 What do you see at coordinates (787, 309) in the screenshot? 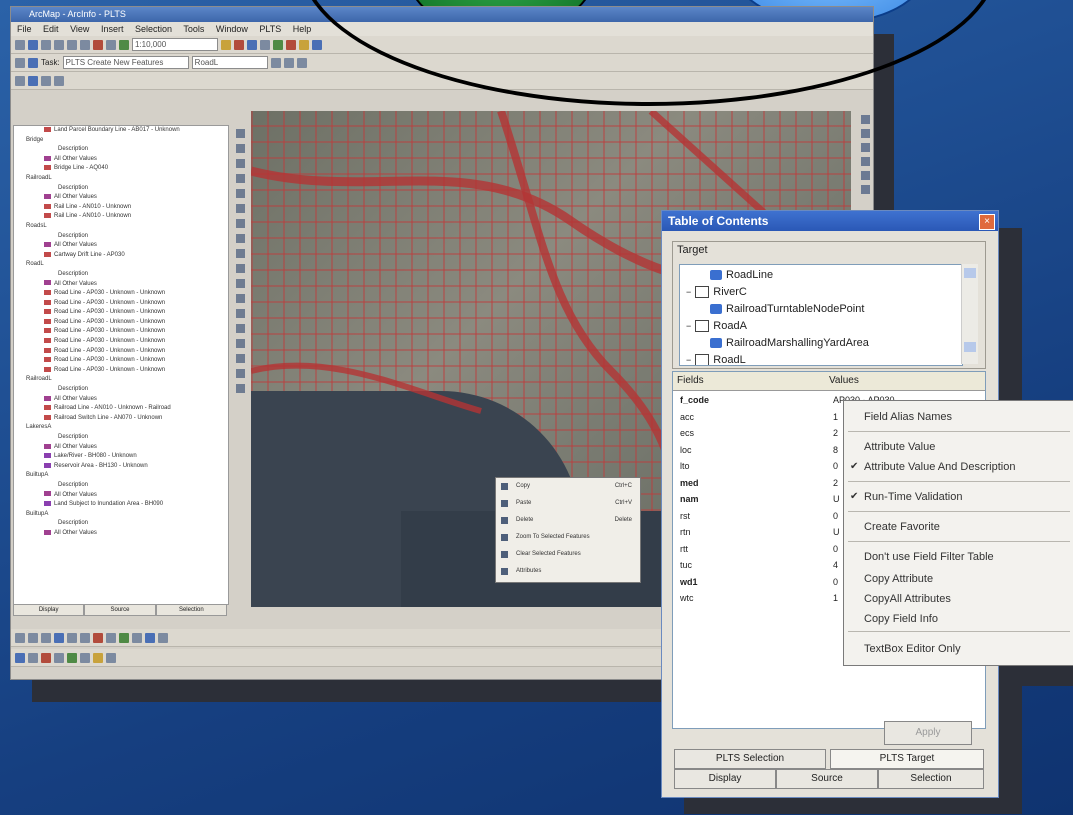
I see `tree-item: RailroadTurntableNodePoint` at bounding box center [787, 309].